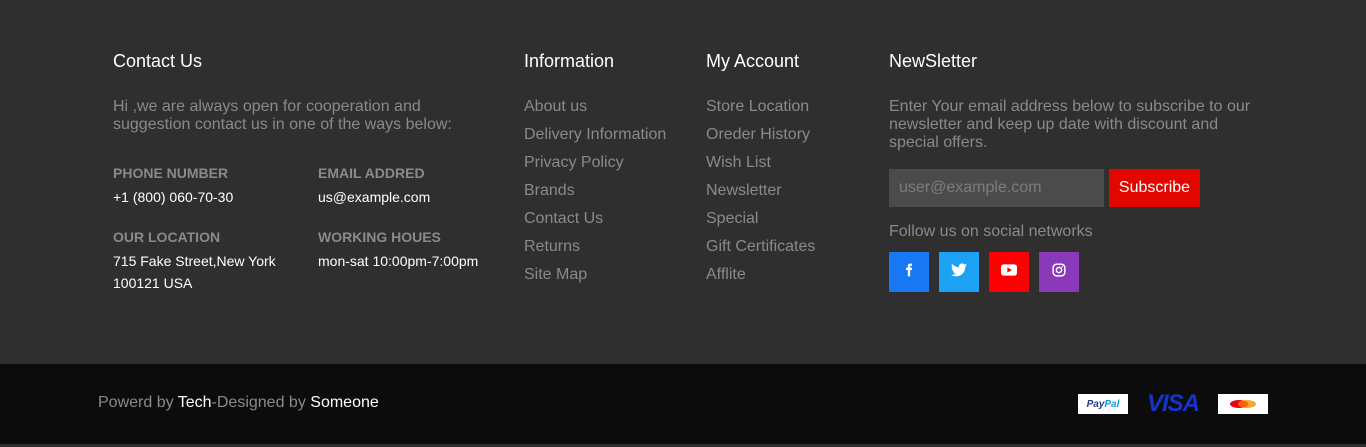  What do you see at coordinates (1103, 404) in the screenshot?
I see `paypal-icon: PayPal` at bounding box center [1103, 404].